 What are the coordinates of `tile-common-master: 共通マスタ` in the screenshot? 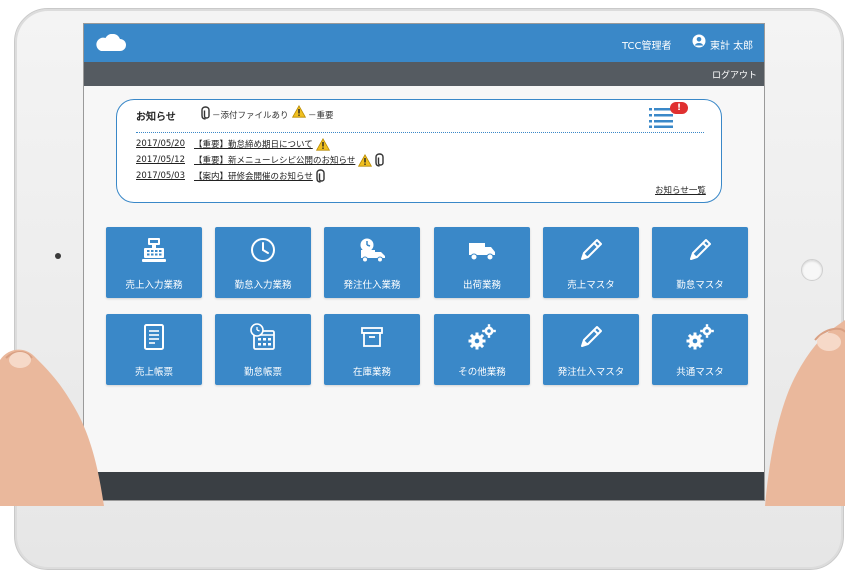 It's located at (700, 349).